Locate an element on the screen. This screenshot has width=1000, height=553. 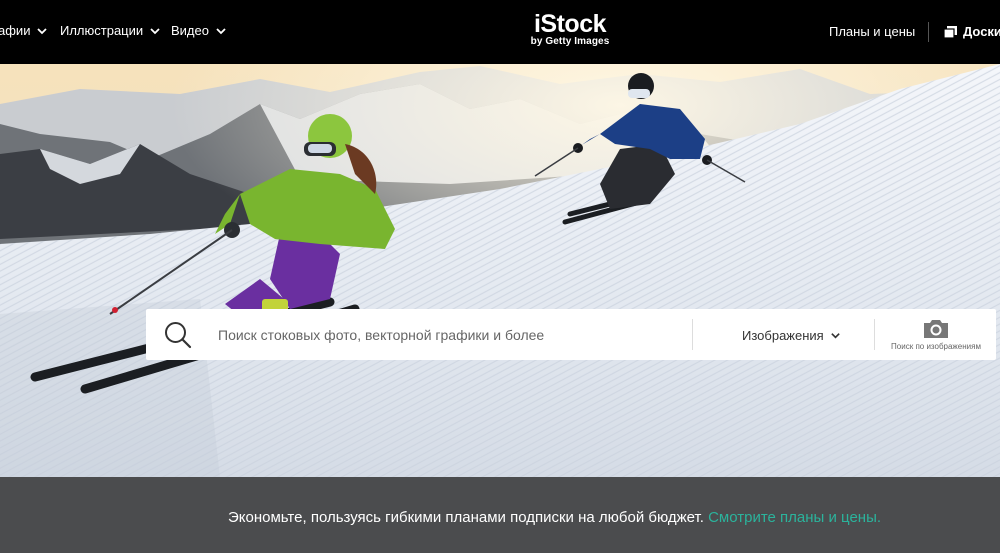
visual-search-label: Поиск по изображениям is located at coordinates (936, 346).